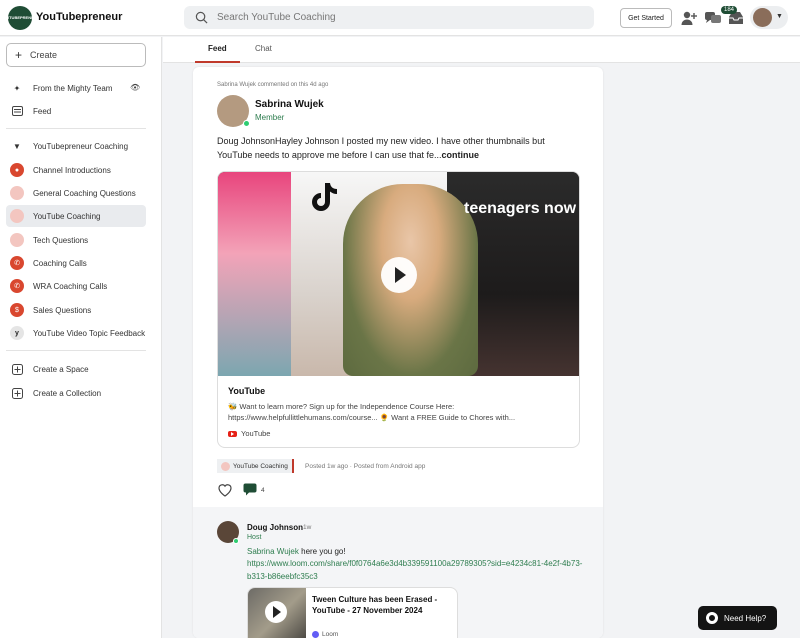 The height and width of the screenshot is (638, 800). I want to click on chat-bubbles-icon, so click(713, 18).